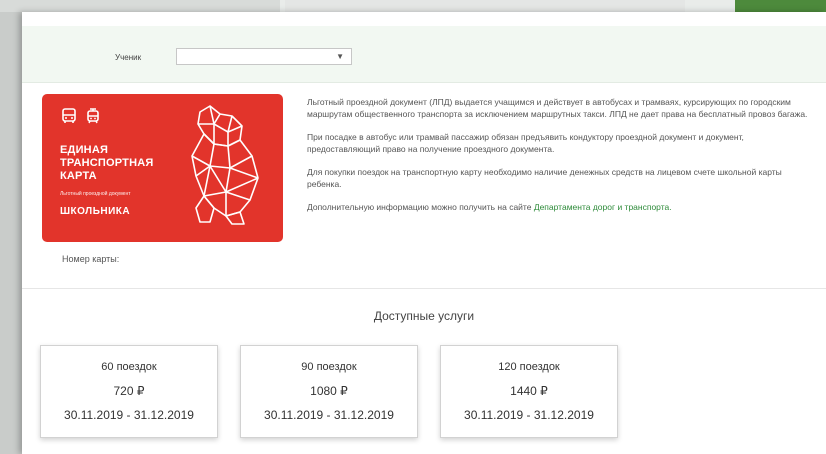 This screenshot has height=454, width=826. I want to click on bear-logo-icon, so click(225, 165).